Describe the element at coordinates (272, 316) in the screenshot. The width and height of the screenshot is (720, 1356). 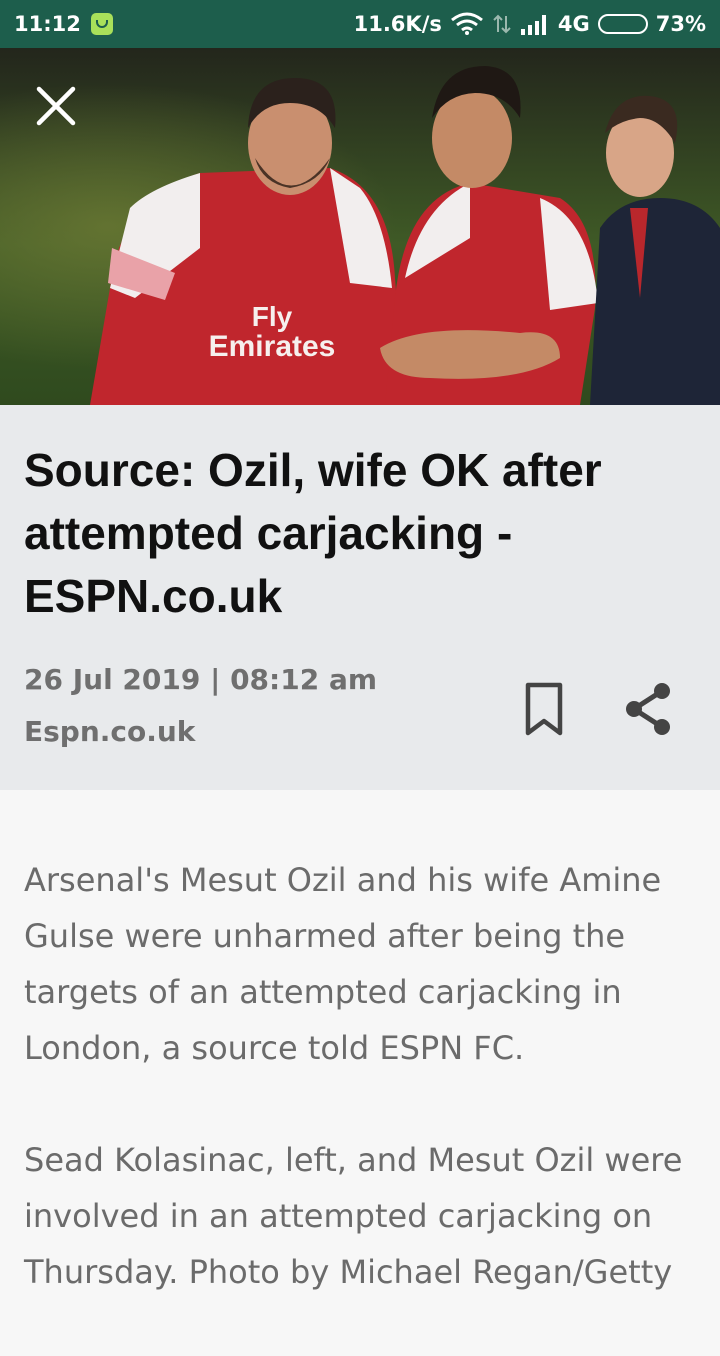
I see `svg-text: Fly` at that location.